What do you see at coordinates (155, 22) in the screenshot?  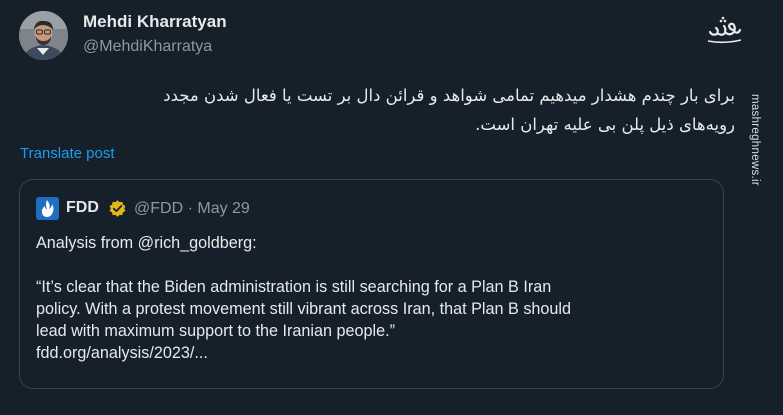 I see `author-name: Mehdi Kharratyan` at bounding box center [155, 22].